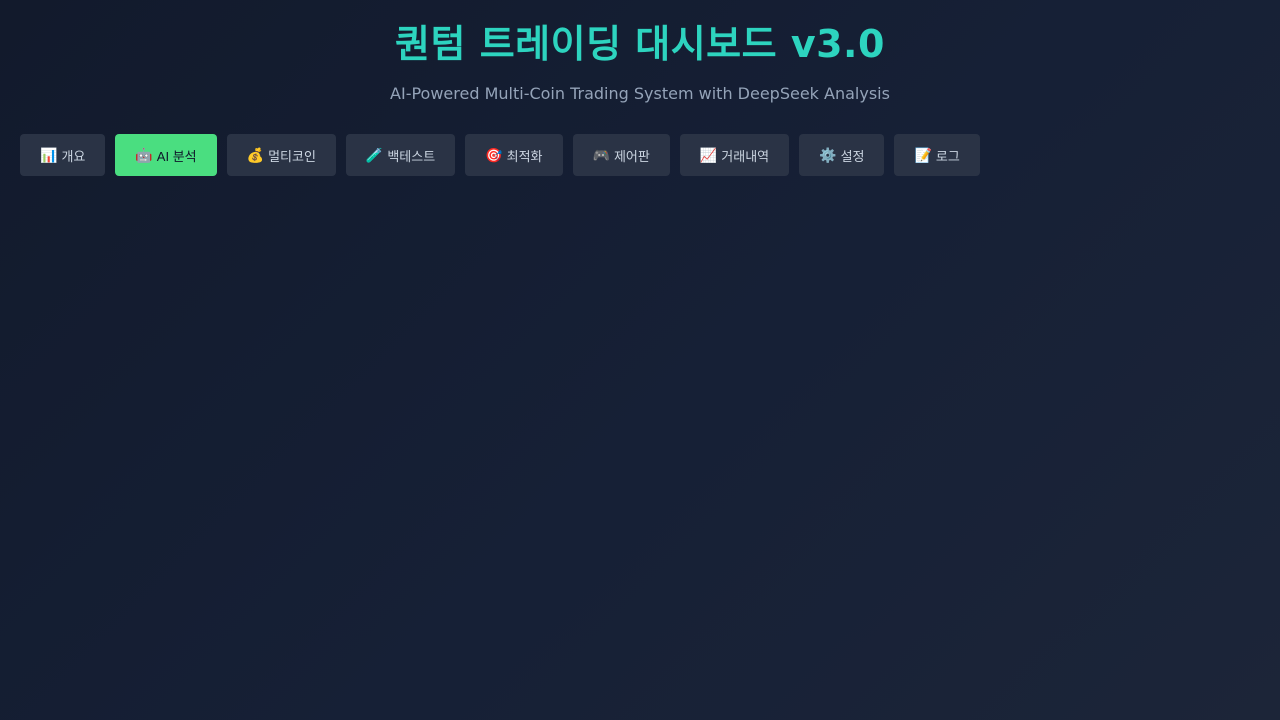 This screenshot has width=1280, height=720. I want to click on tab-label: 멀티코인, so click(292, 156).